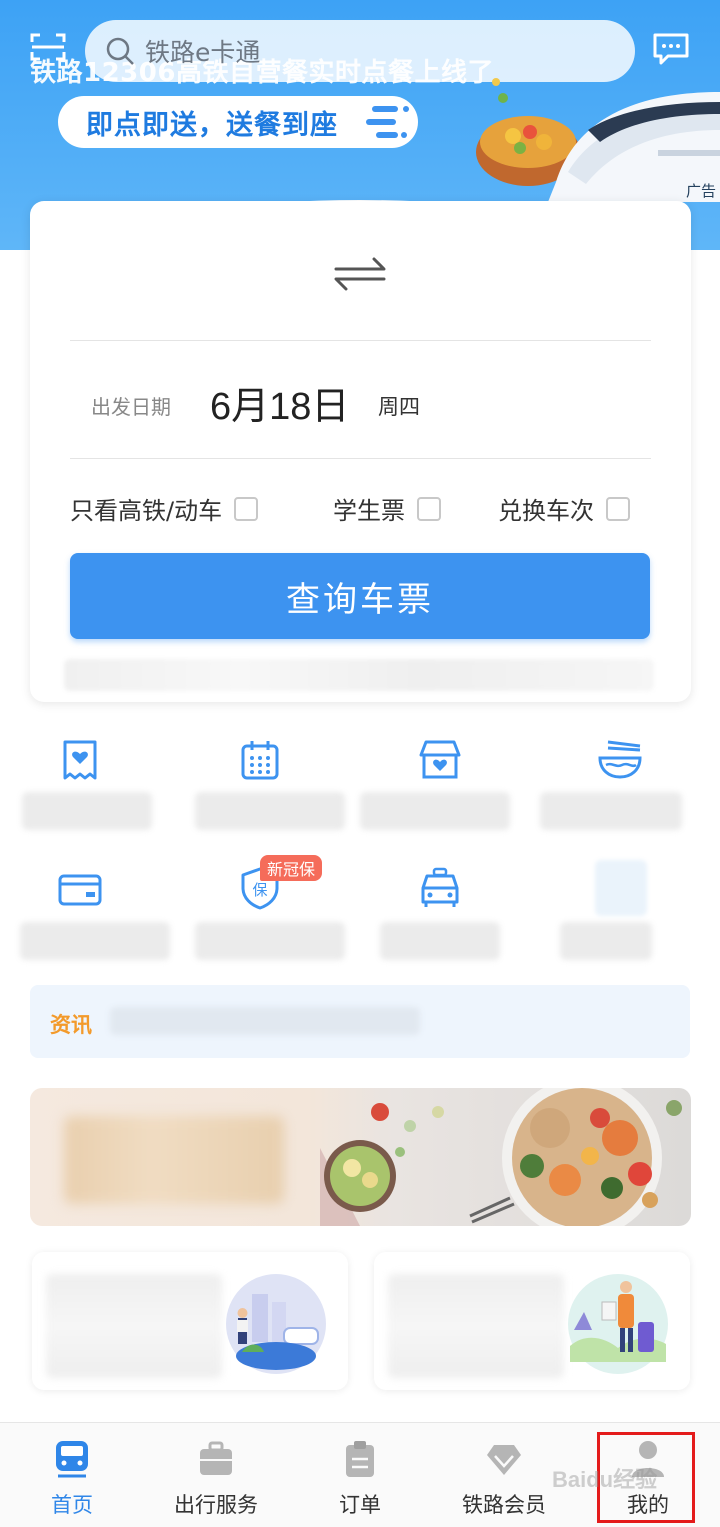 The height and width of the screenshot is (1527, 720). What do you see at coordinates (80, 760) in the screenshot?
I see `ticket-heart-icon` at bounding box center [80, 760].